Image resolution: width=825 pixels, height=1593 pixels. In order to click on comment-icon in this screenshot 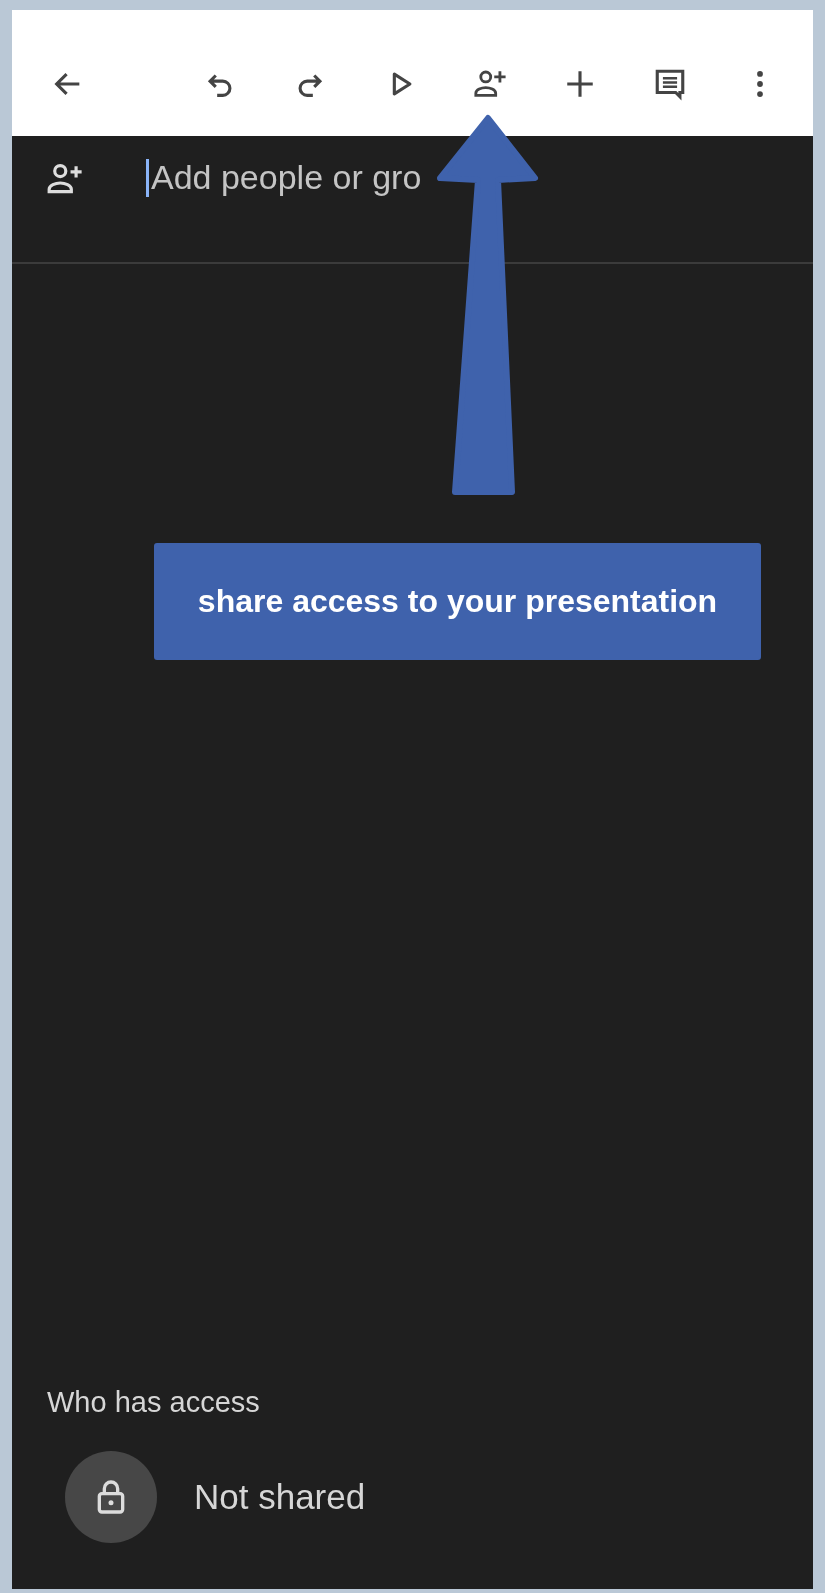, I will do `click(670, 84)`.